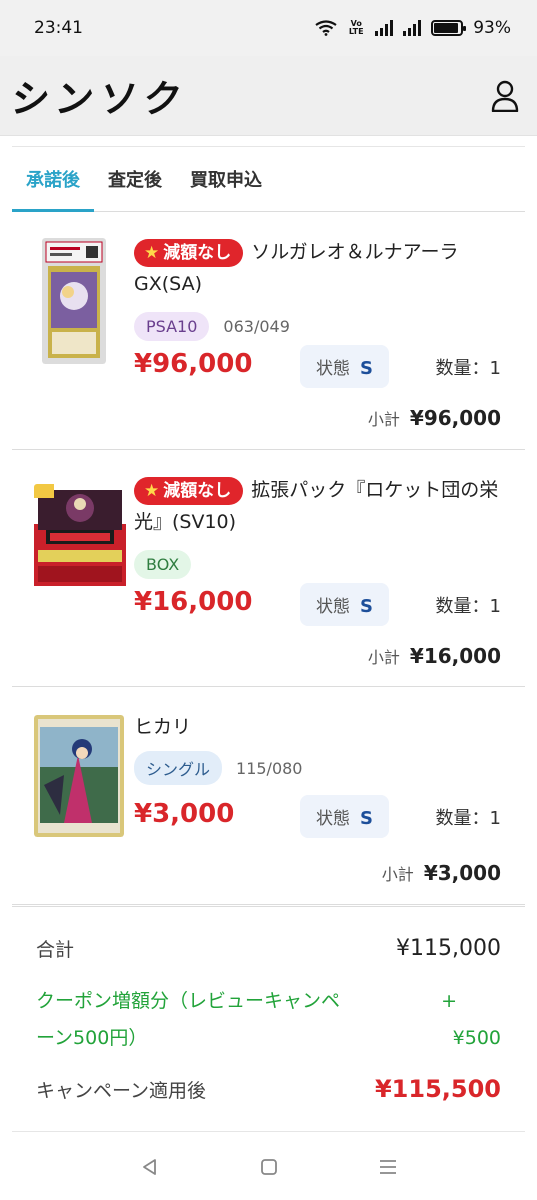 This screenshot has width=537, height=1200. I want to click on card-number: 063/049, so click(256, 326).